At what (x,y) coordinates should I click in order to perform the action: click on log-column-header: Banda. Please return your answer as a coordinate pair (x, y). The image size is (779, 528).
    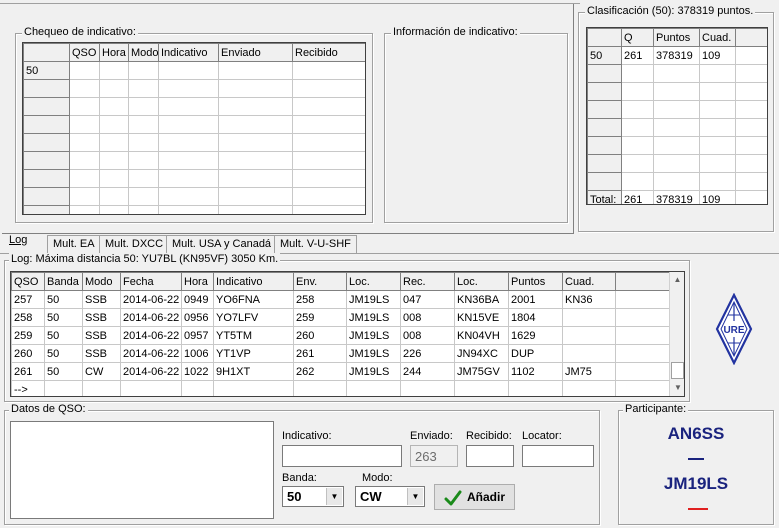
    Looking at the image, I should click on (63, 281).